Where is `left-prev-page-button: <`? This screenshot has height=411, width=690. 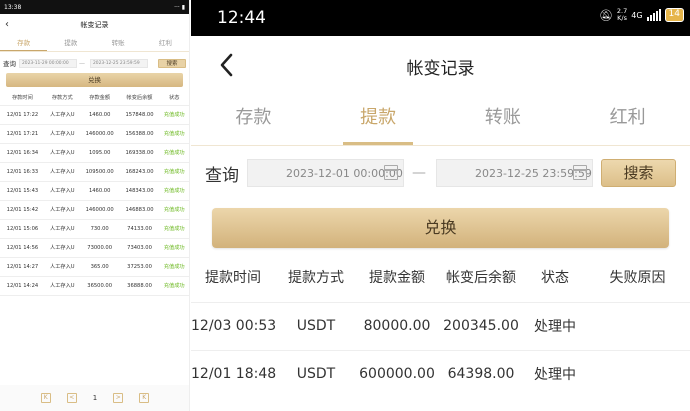 left-prev-page-button: < is located at coordinates (71, 398).